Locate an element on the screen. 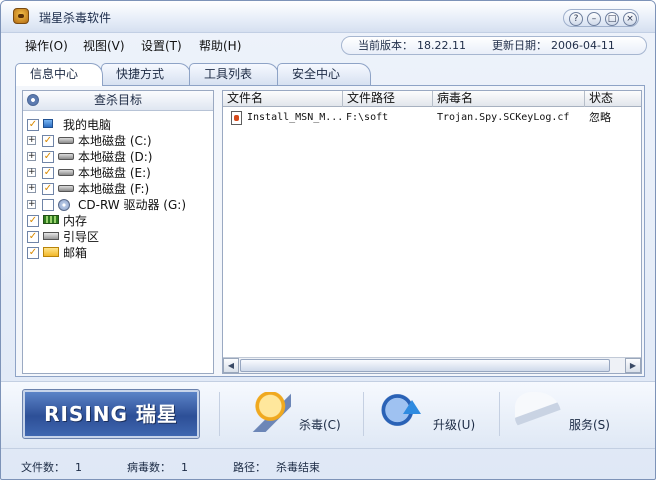  title-bar: 瑞星杀毒软件 ? – □ × is located at coordinates (328, 17).